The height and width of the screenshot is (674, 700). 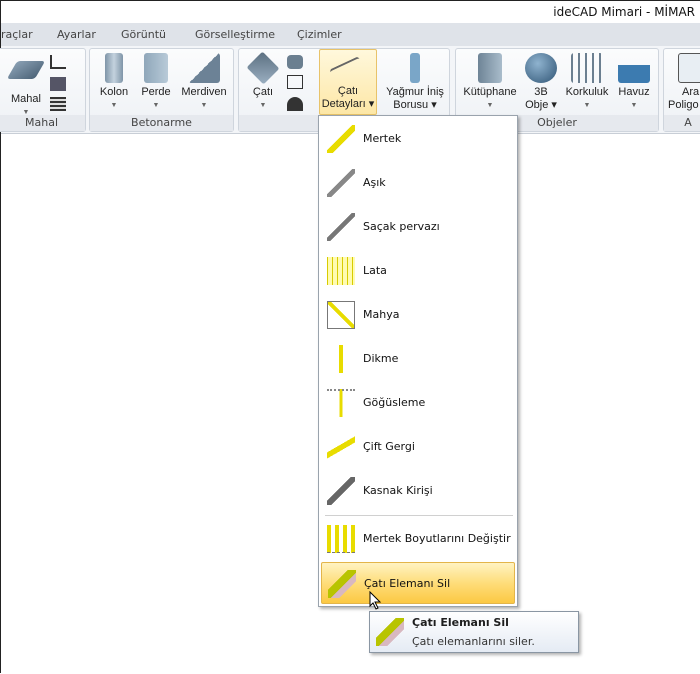 I want to click on mouse-cursor-icon, so click(x=375, y=600).